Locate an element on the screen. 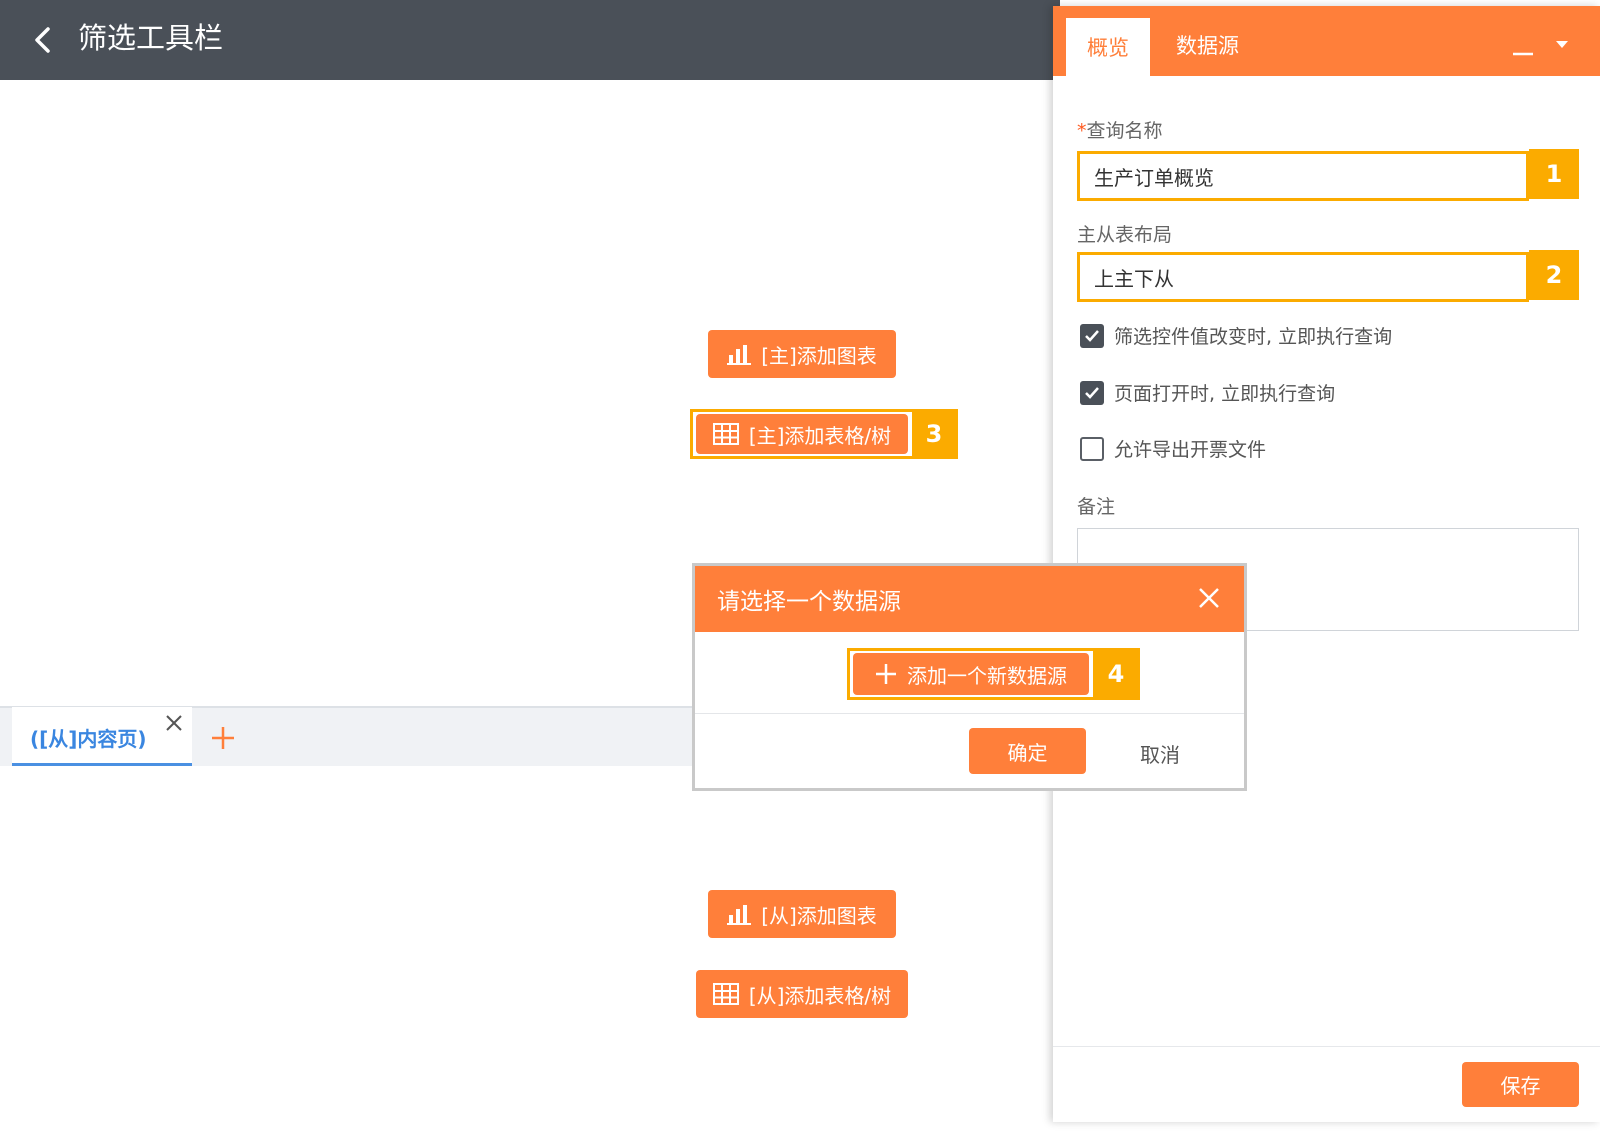 The height and width of the screenshot is (1138, 1600). remark-label: 备注 is located at coordinates (1096, 507).